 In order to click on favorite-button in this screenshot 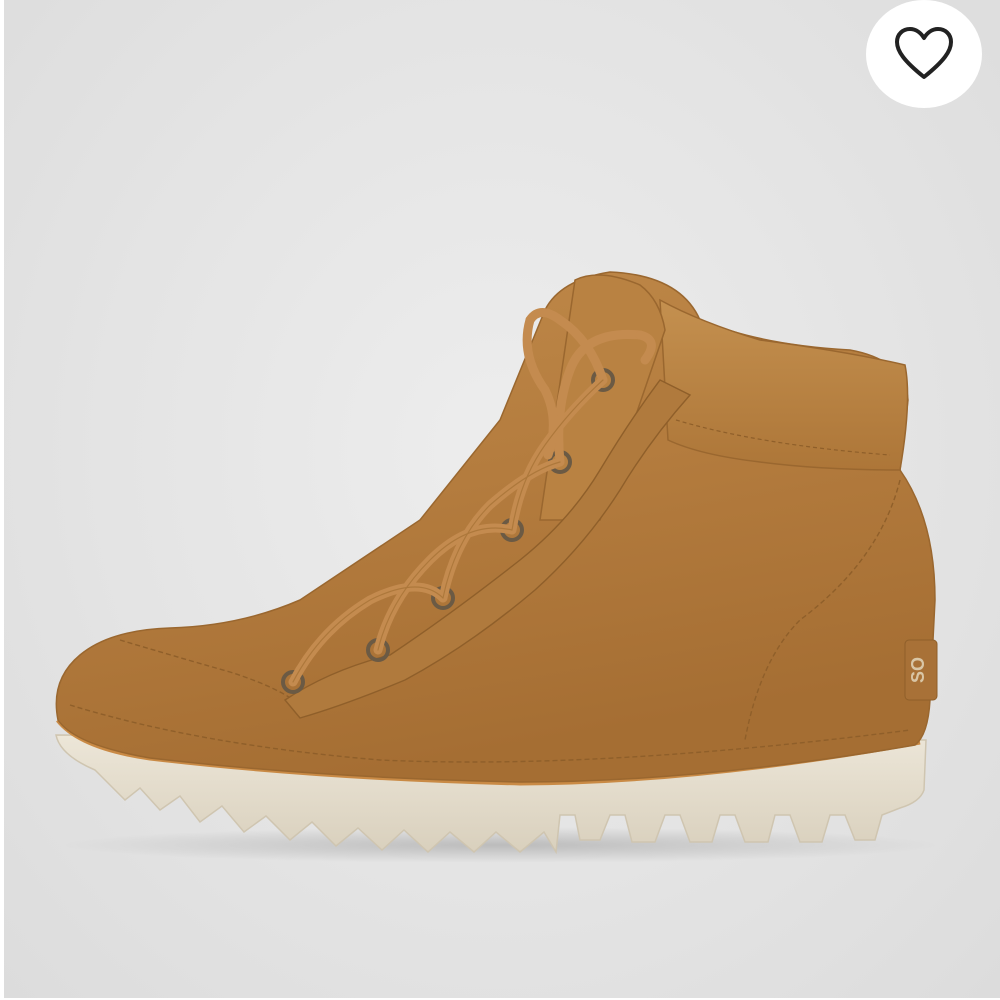, I will do `click(924, 54)`.